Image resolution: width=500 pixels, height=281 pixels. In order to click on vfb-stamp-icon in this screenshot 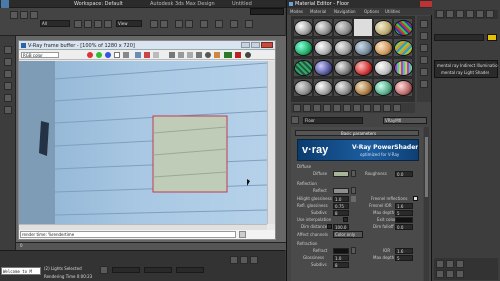, I will do `click(242, 234)`.